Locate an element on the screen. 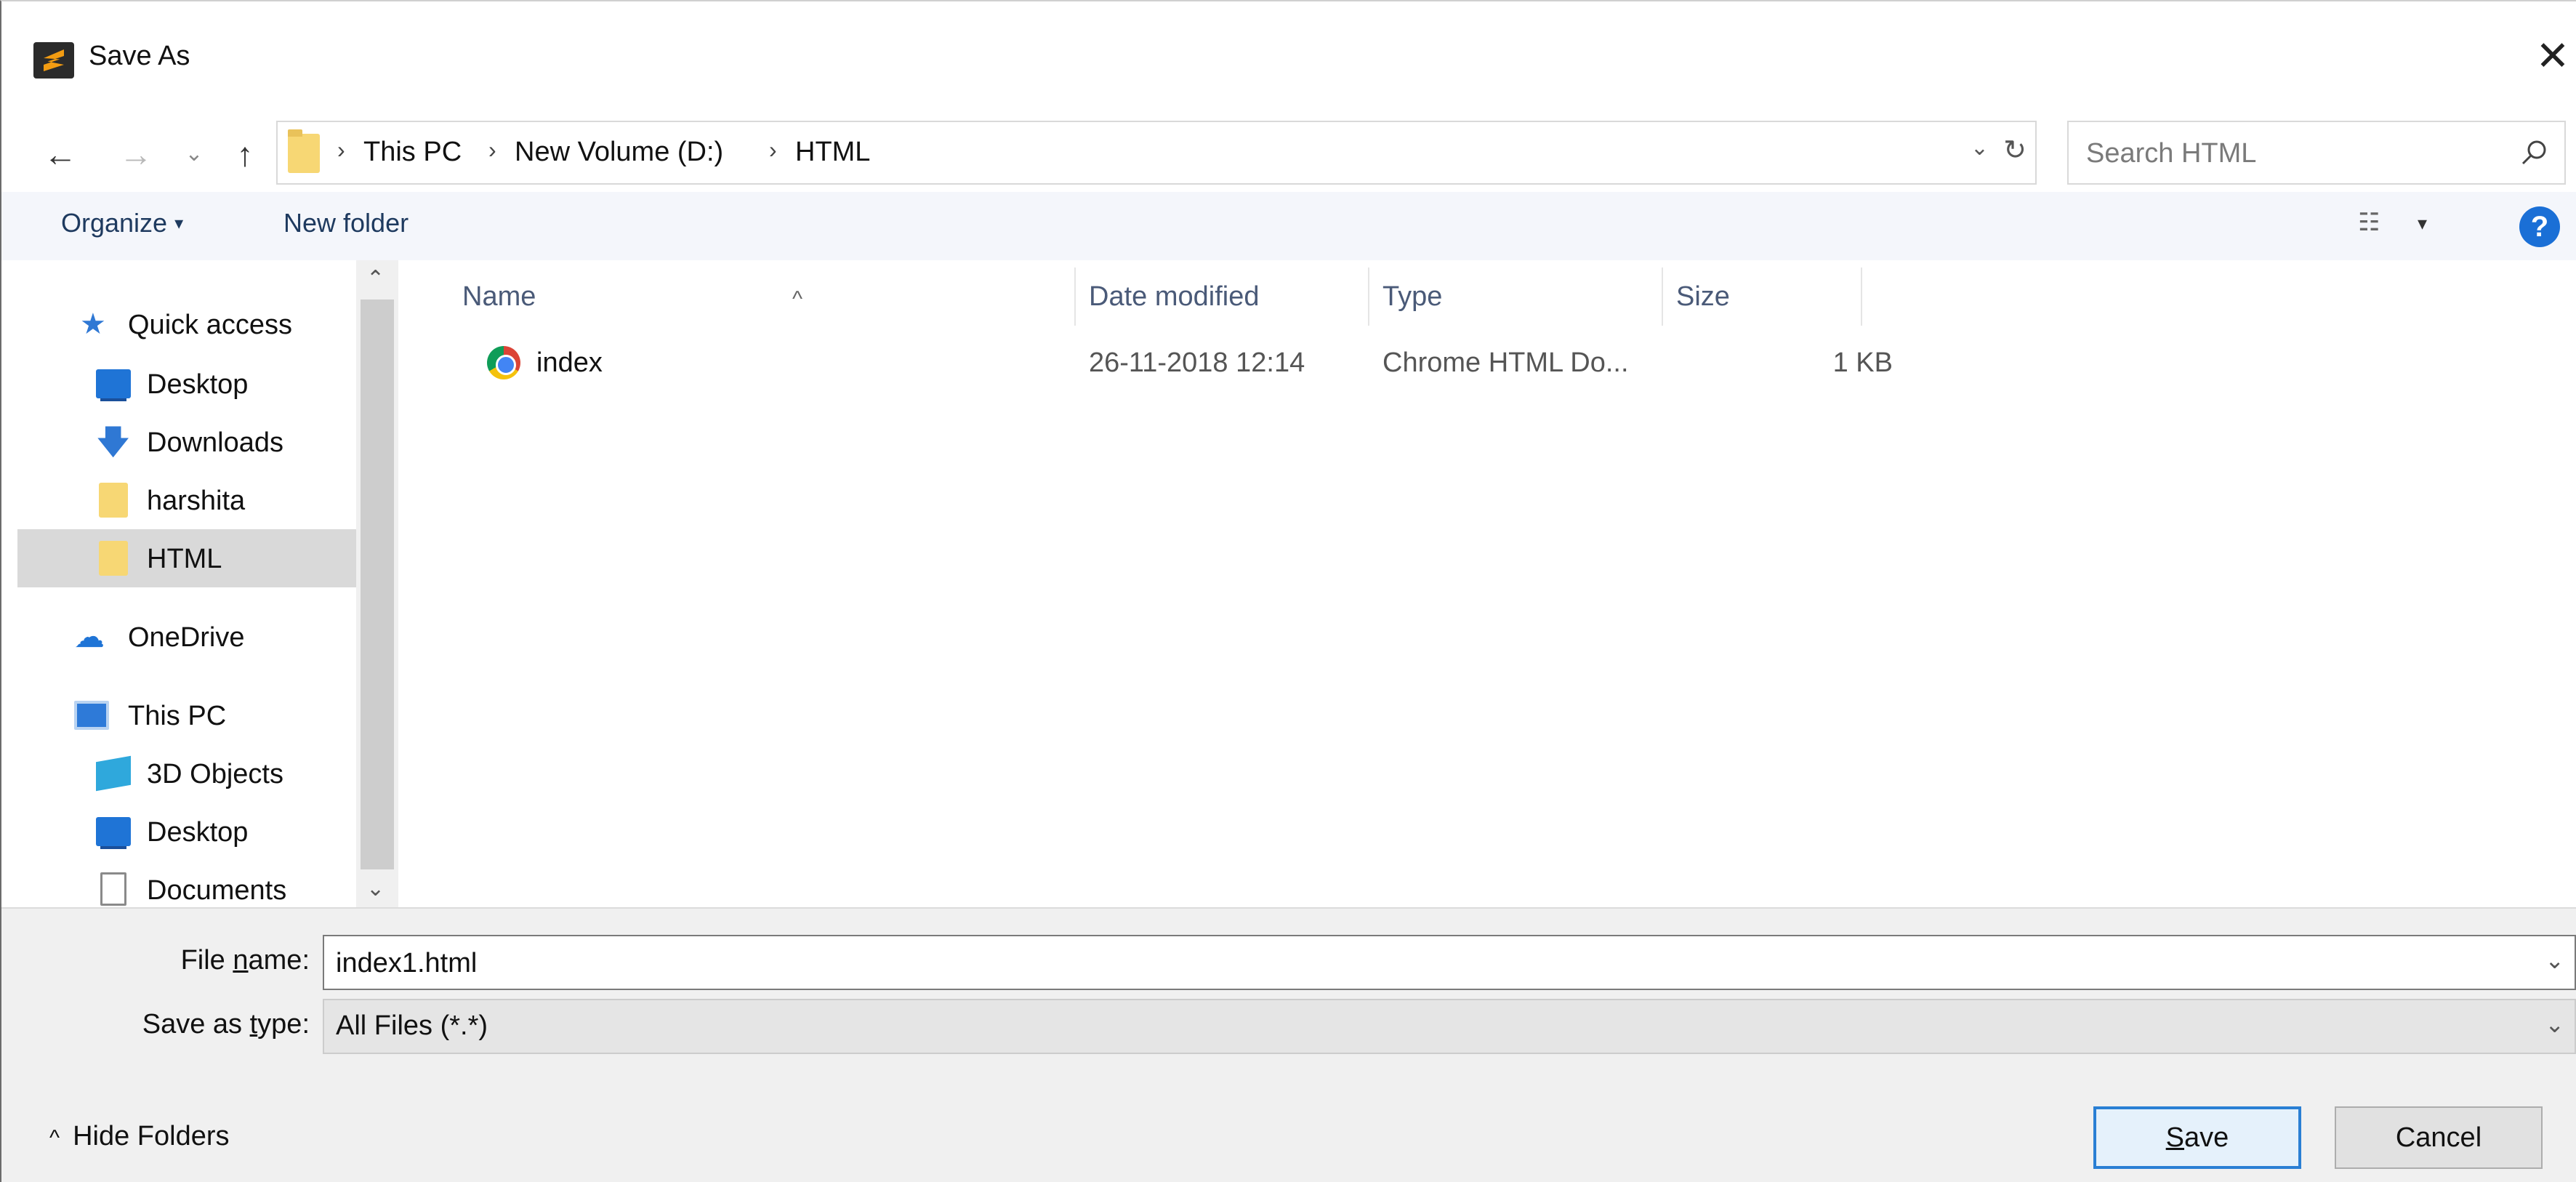 This screenshot has height=1182, width=2576. breadcrumb-new-volume: New Volume (D:) is located at coordinates (619, 152).